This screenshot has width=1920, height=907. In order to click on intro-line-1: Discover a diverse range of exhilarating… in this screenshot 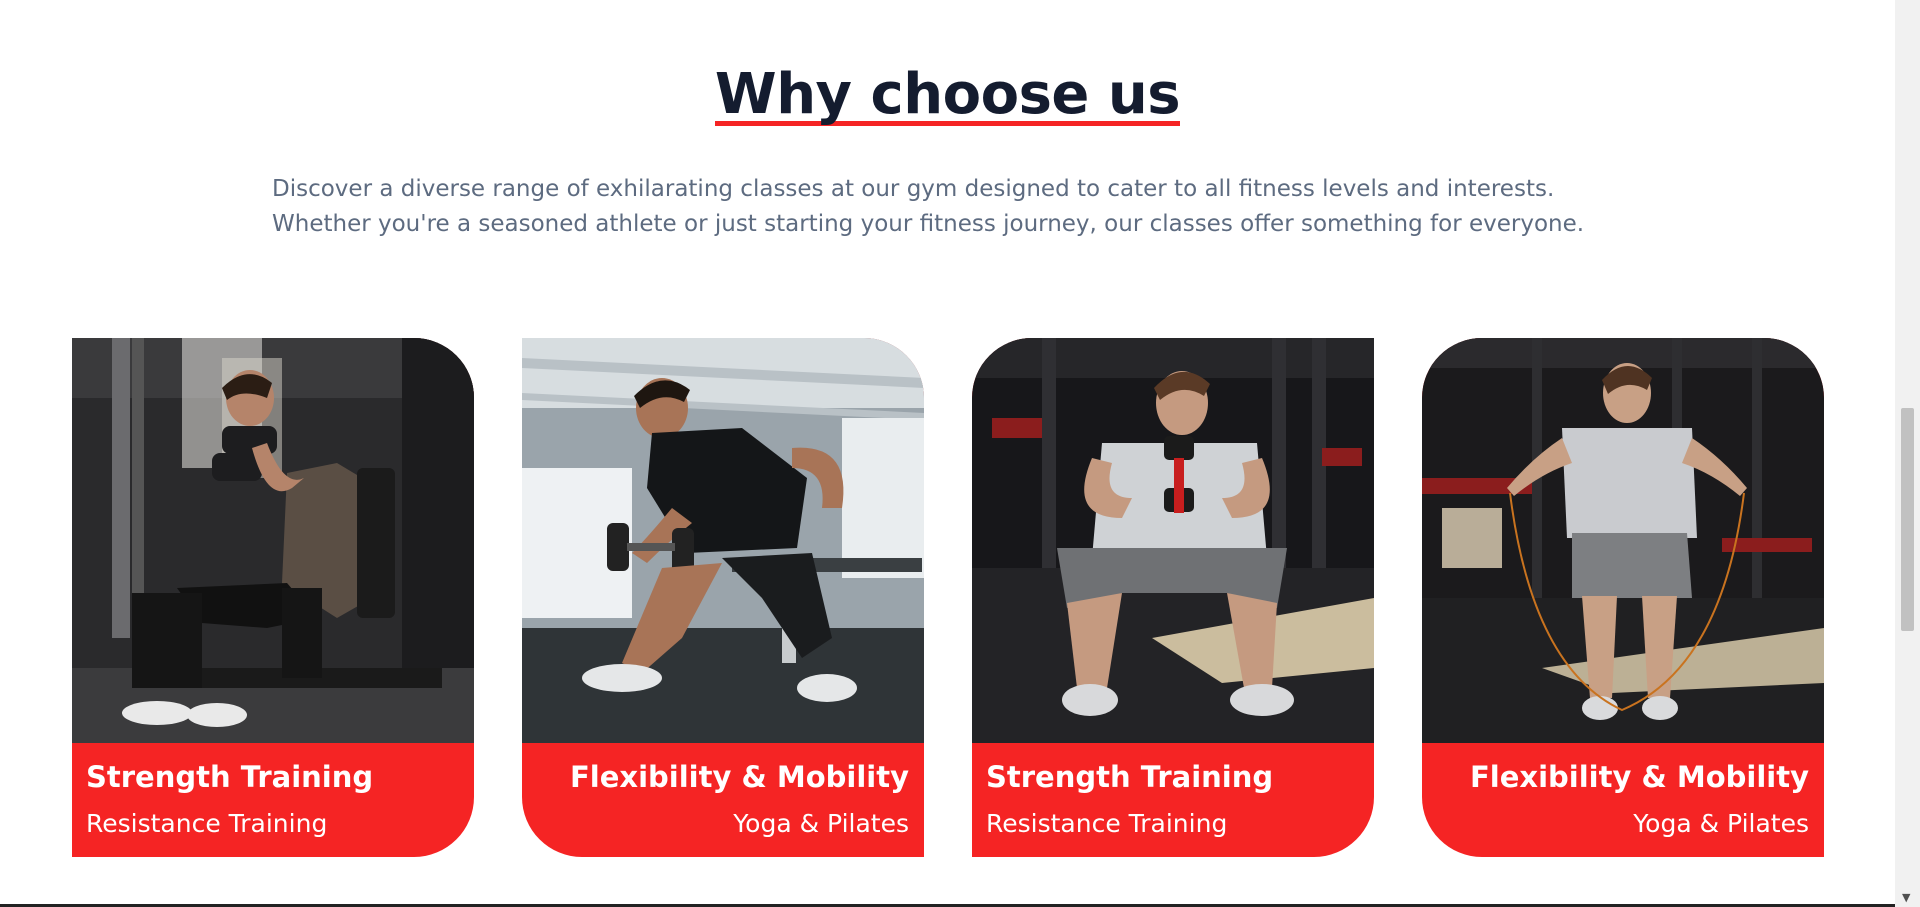, I will do `click(913, 189)`.